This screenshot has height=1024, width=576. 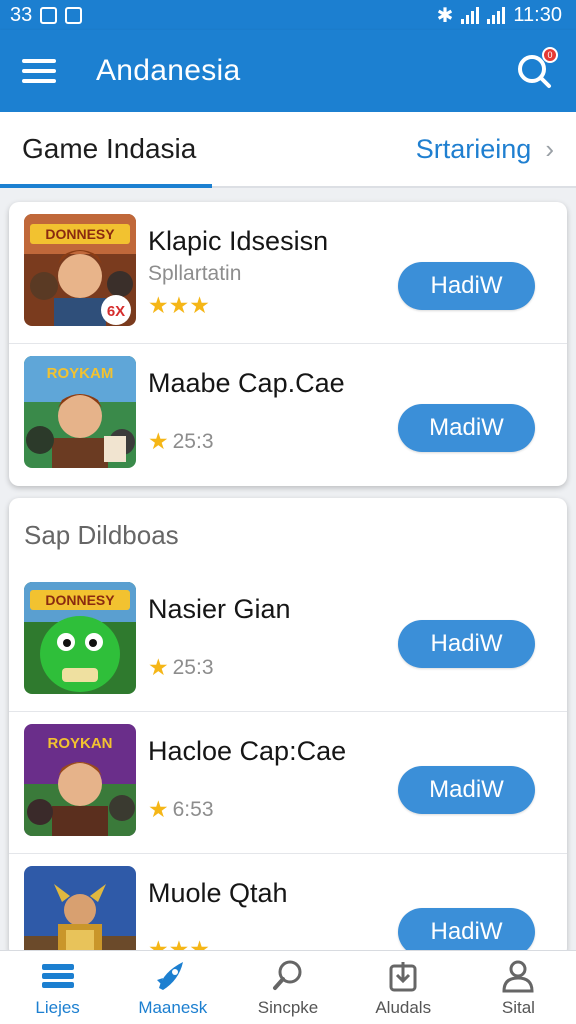 I want to click on sort-link: Srtarieing ›, so click(x=485, y=149).